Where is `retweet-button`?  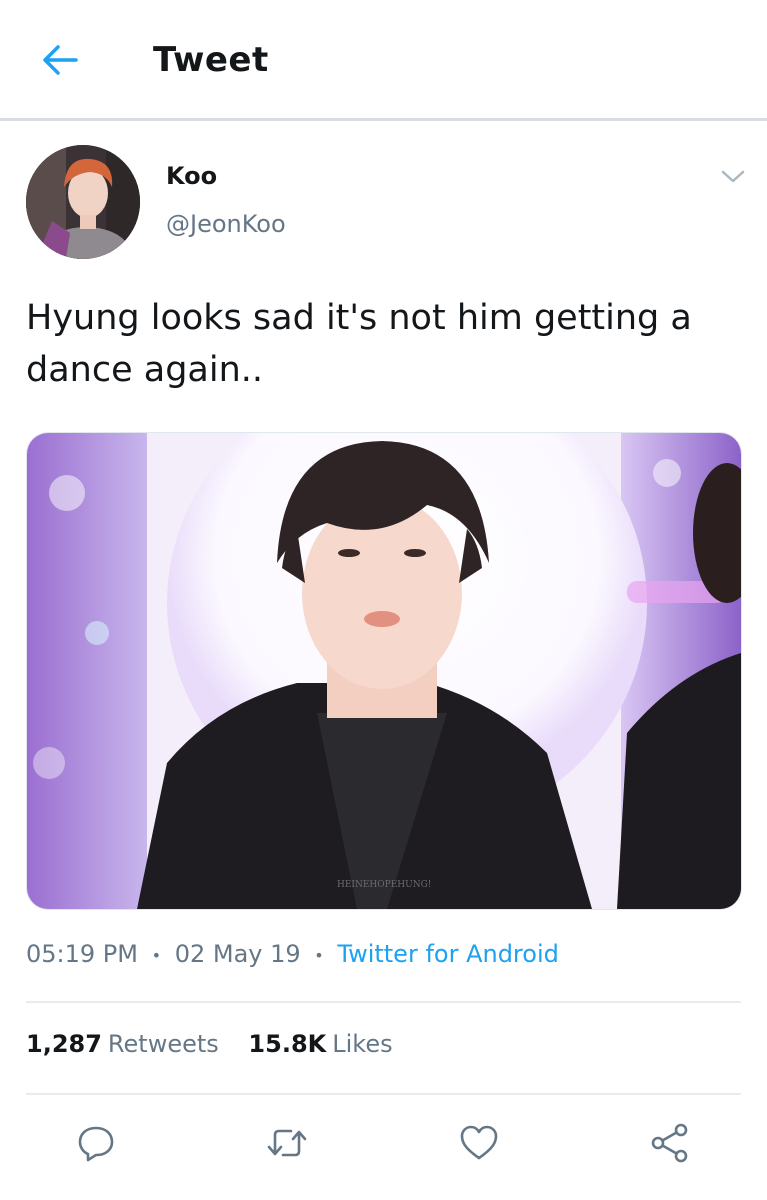
retweet-button is located at coordinates (287, 1143).